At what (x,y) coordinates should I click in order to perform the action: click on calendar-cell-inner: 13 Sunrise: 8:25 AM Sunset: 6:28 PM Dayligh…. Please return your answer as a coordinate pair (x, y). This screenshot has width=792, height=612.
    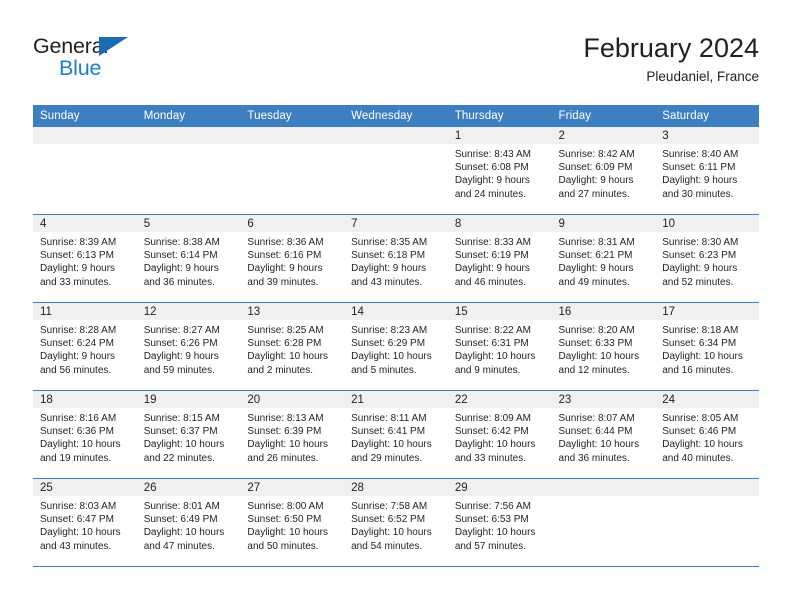
    Looking at the image, I should click on (292, 346).